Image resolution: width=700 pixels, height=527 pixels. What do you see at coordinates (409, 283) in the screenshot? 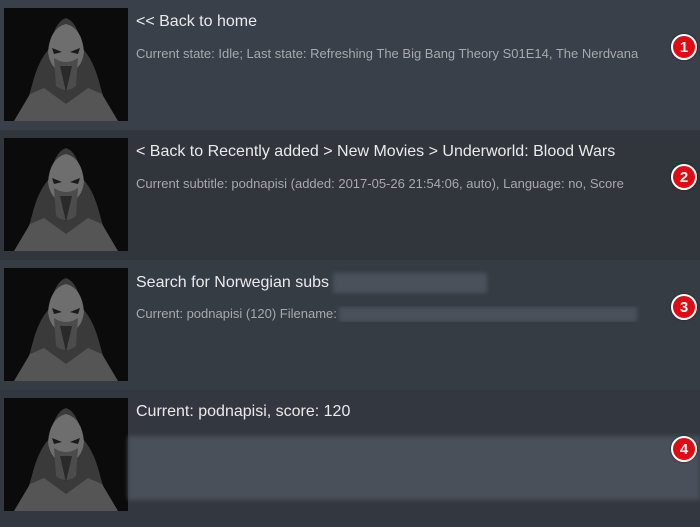
I see `redacted-text` at bounding box center [409, 283].